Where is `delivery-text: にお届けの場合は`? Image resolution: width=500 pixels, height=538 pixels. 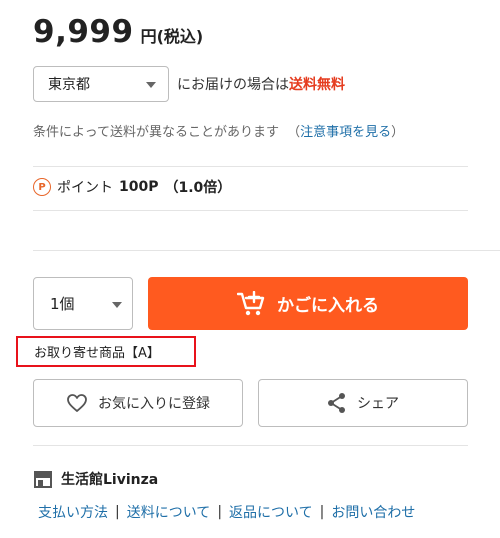
delivery-text: にお届けの場合は is located at coordinates (233, 85).